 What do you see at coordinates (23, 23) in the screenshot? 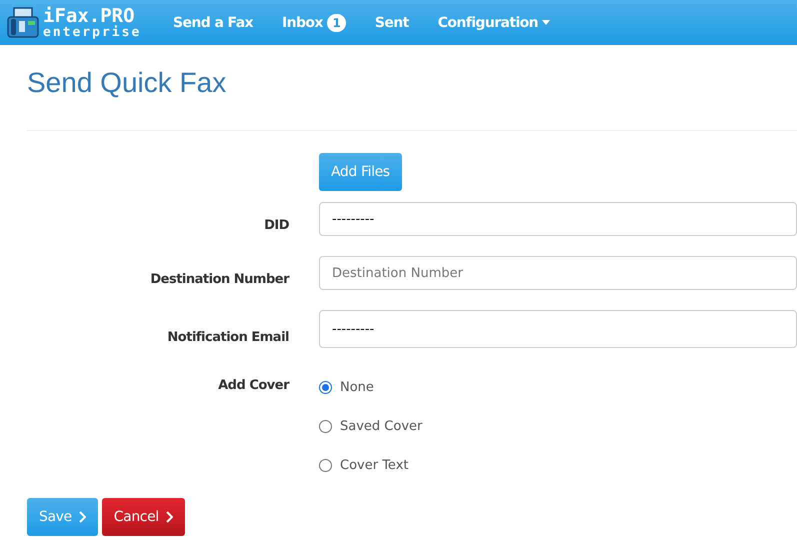
I see `fax-machine-icon` at bounding box center [23, 23].